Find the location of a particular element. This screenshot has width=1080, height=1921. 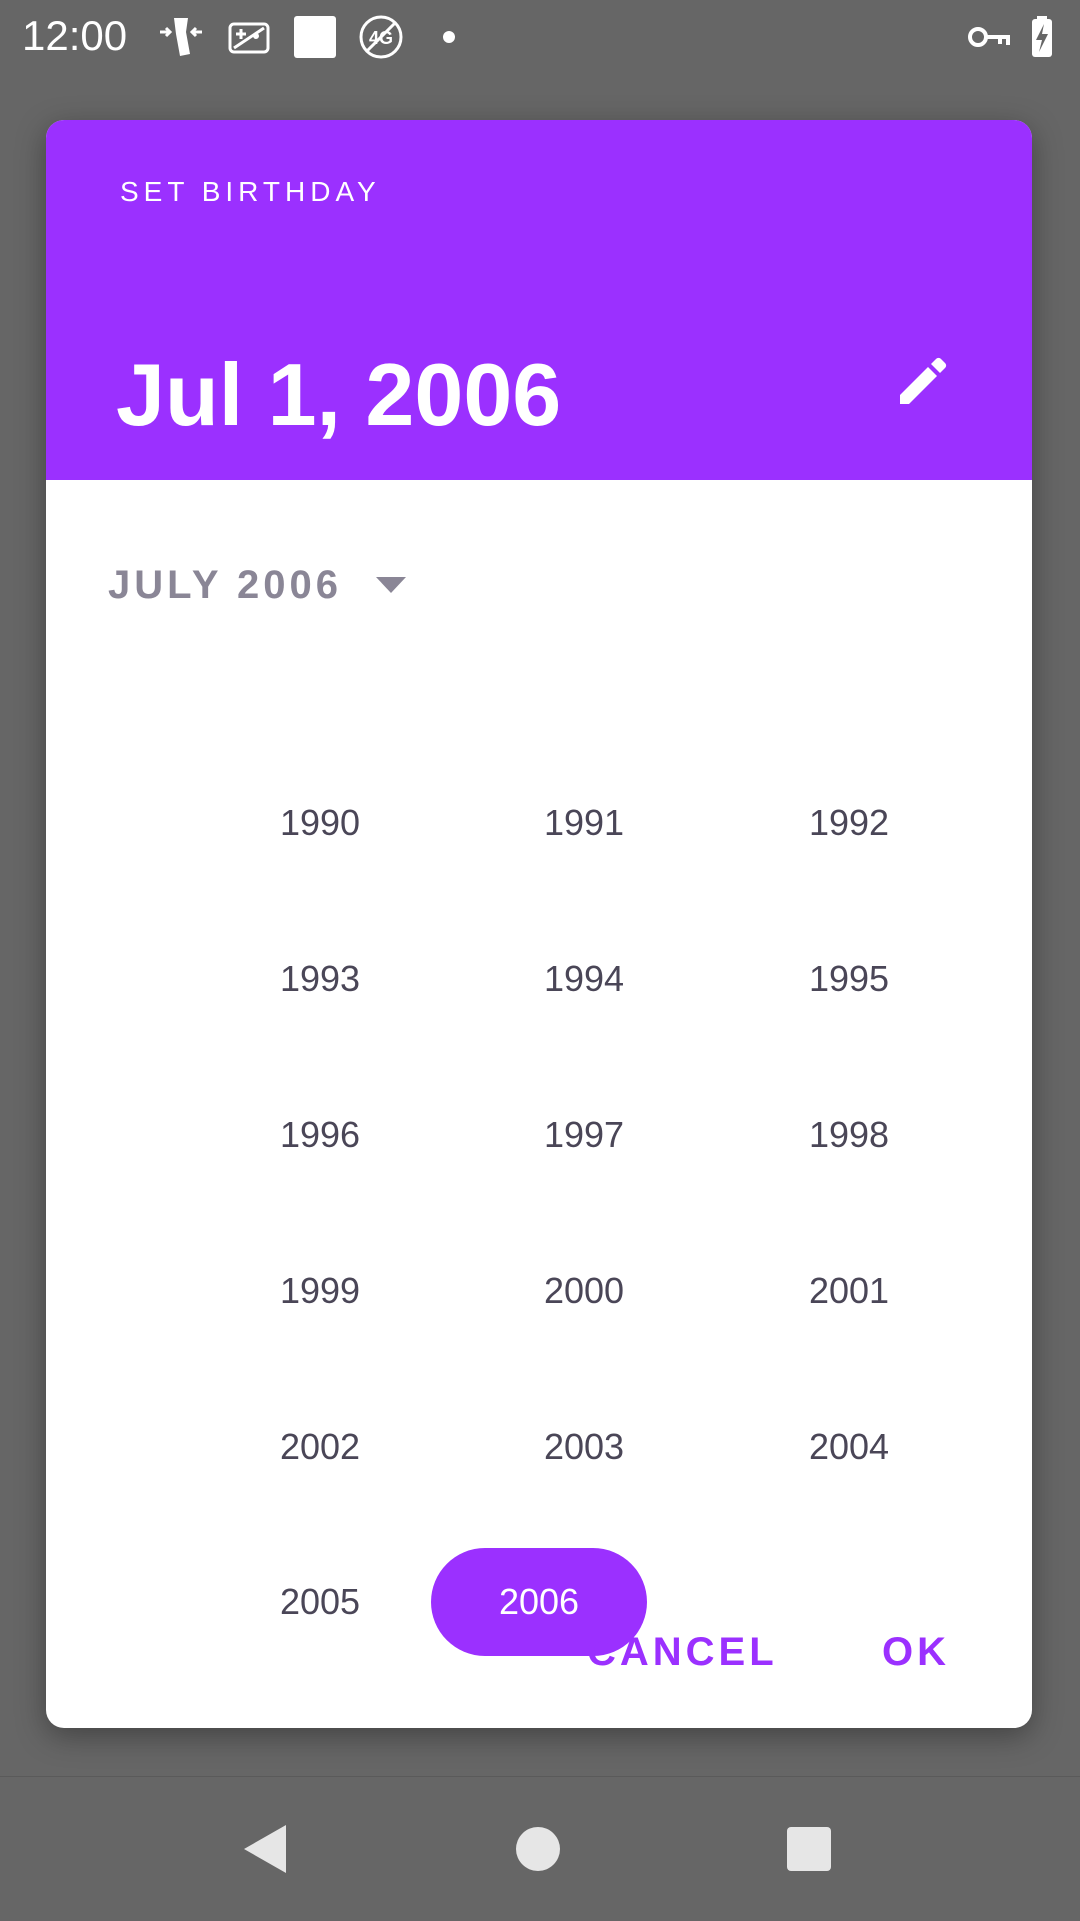

year-1995: 1995 is located at coordinates (849, 979).